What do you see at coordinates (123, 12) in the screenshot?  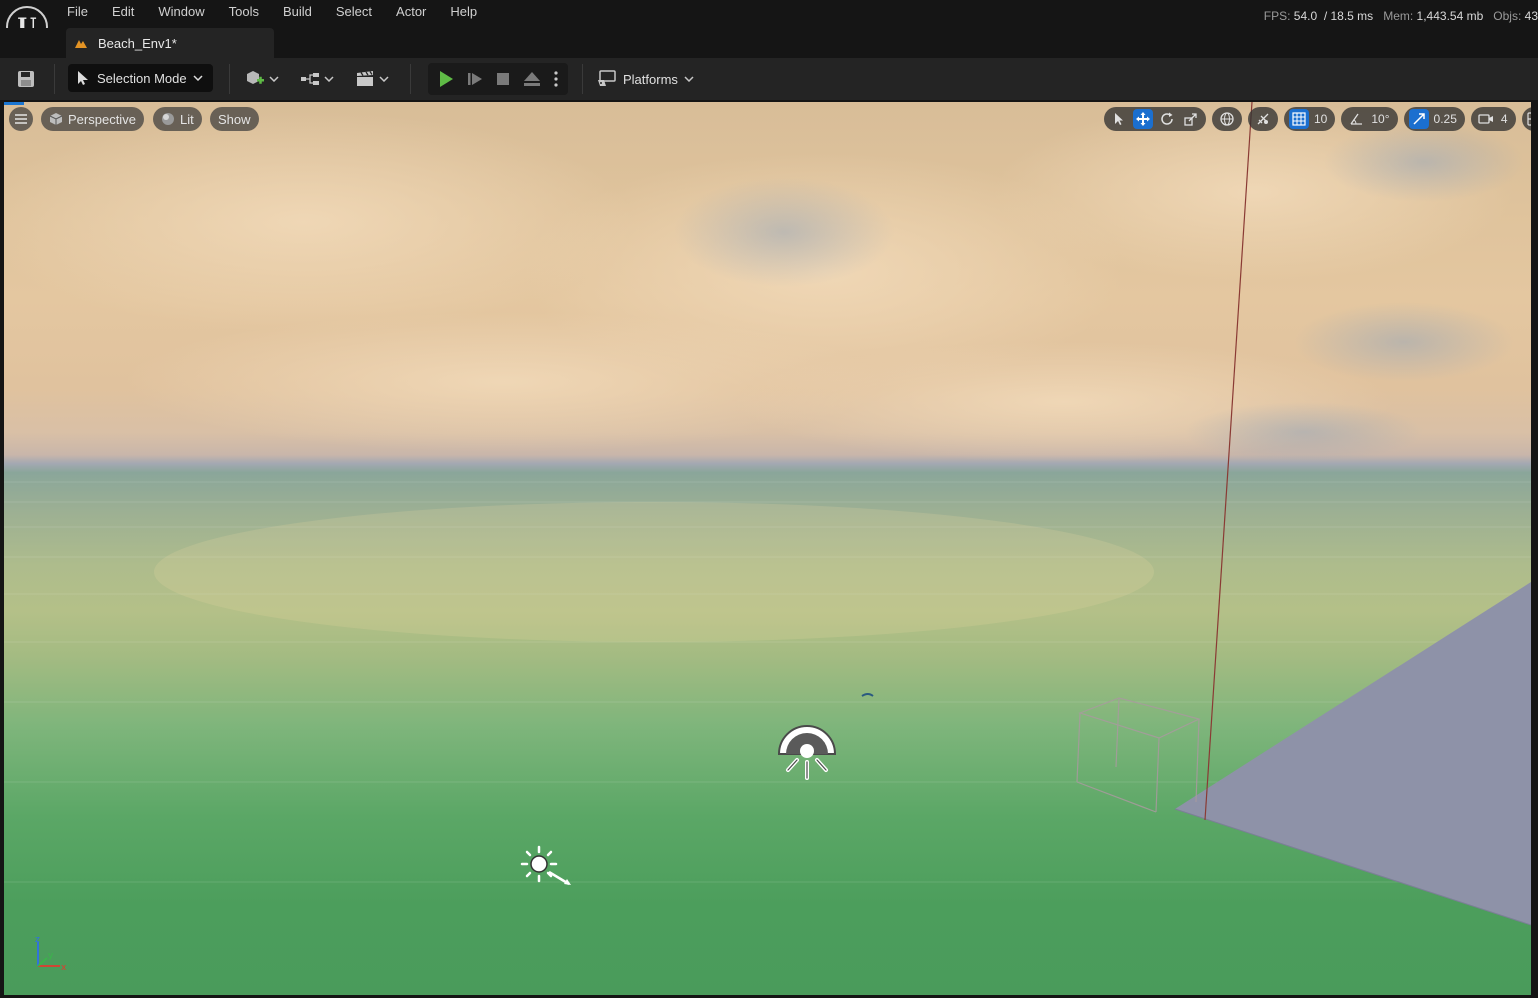 I see `menu-edit: Edit` at bounding box center [123, 12].